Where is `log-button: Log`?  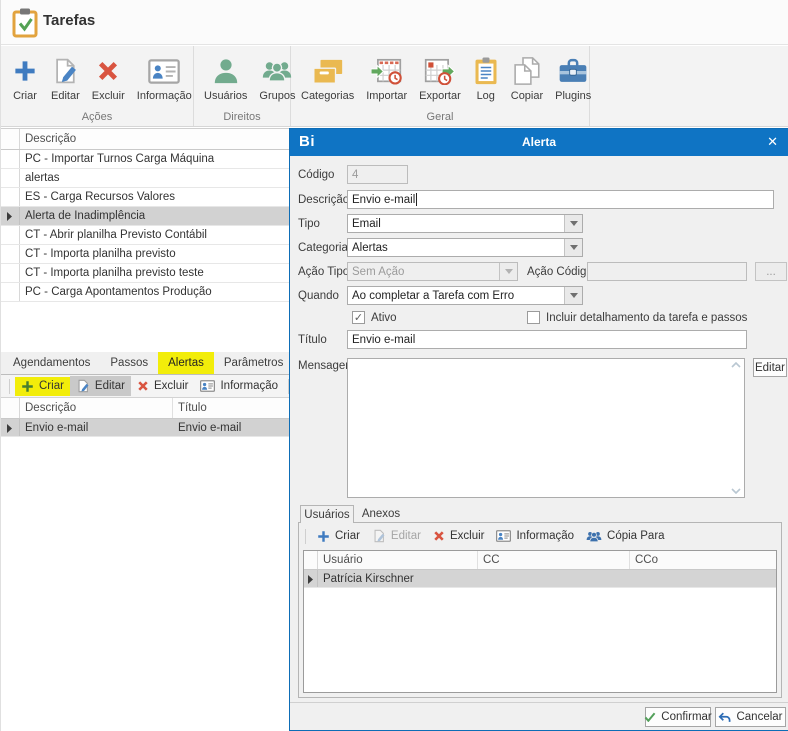
log-button: Log is located at coordinates (486, 78).